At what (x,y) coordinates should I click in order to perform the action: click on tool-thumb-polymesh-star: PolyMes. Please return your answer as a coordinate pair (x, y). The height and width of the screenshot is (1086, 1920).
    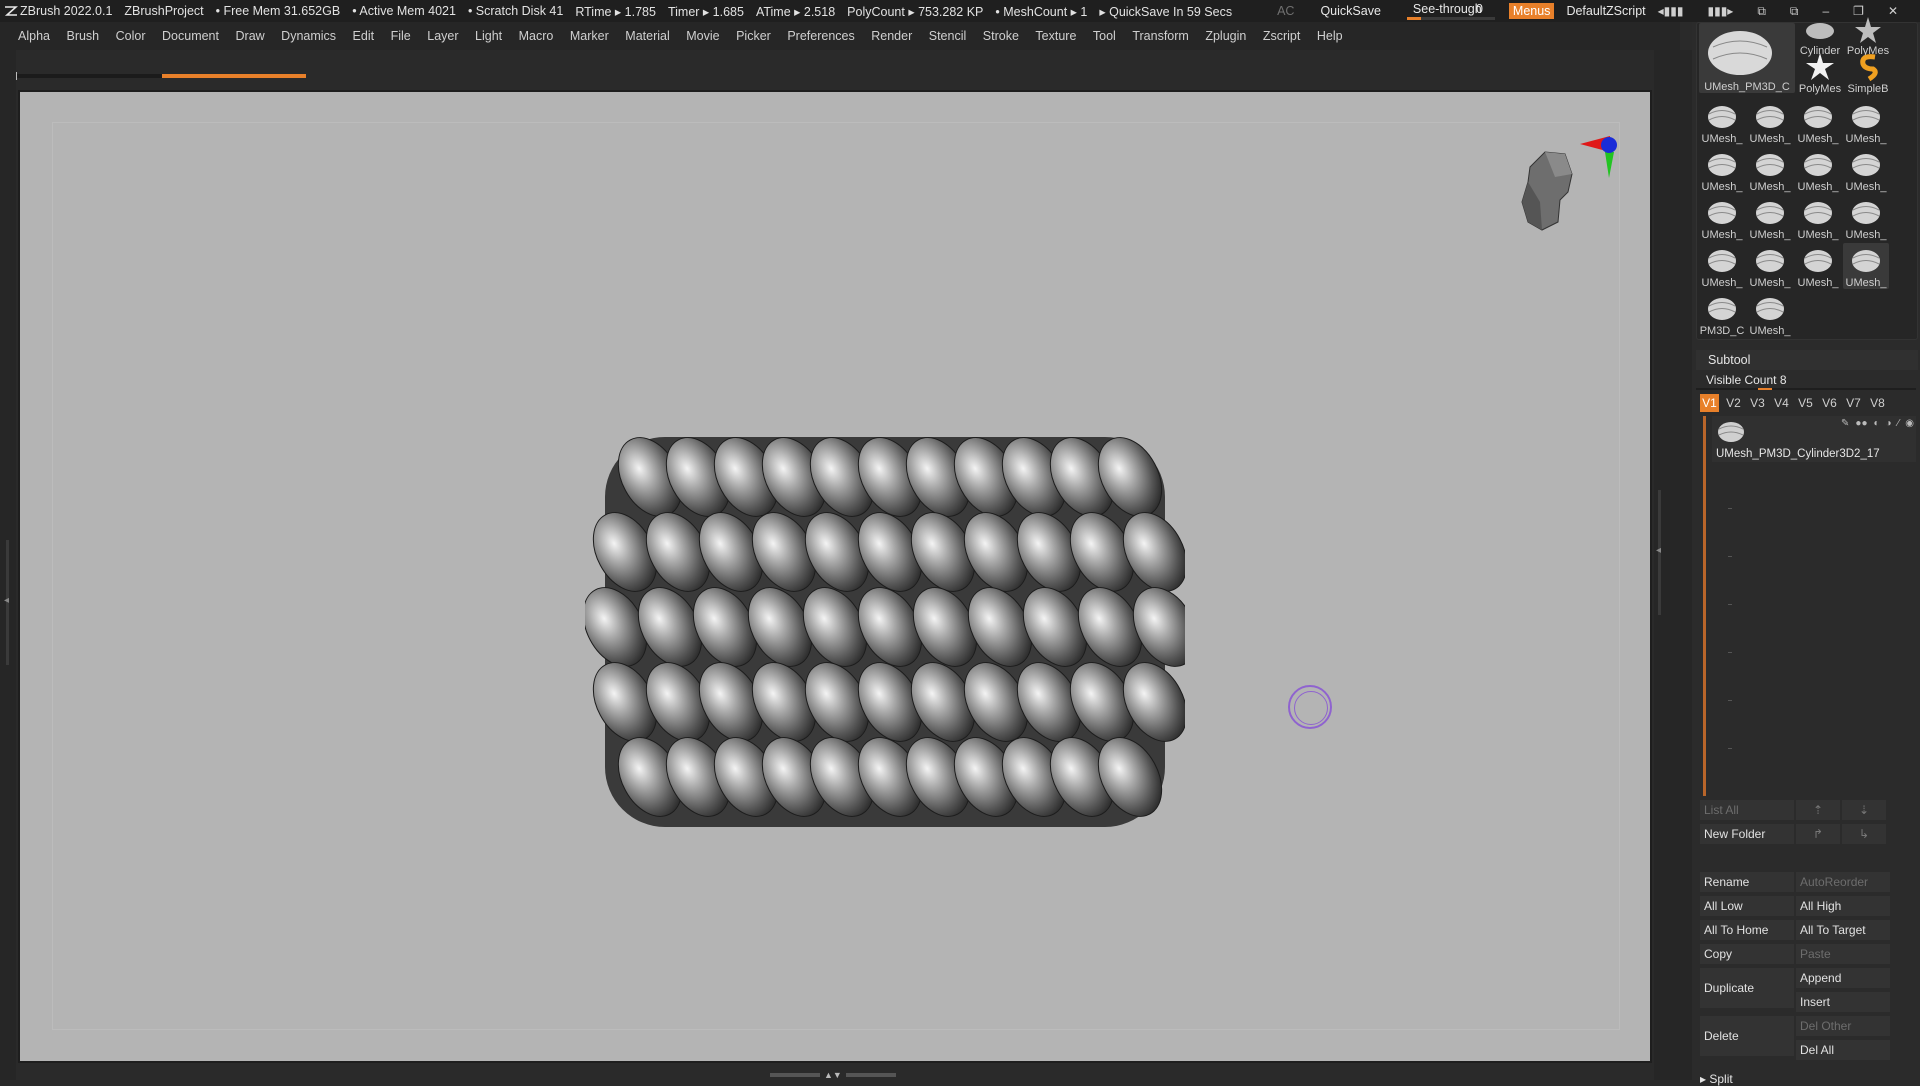
    Looking at the image, I should click on (1820, 72).